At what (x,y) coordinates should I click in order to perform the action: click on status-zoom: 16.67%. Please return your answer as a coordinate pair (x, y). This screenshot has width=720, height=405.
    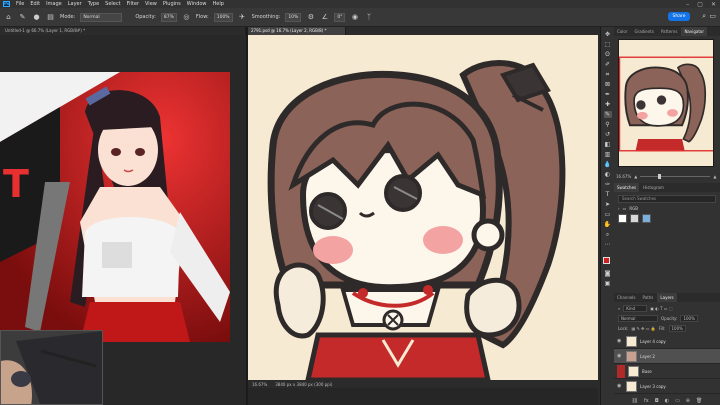
    Looking at the image, I should click on (259, 384).